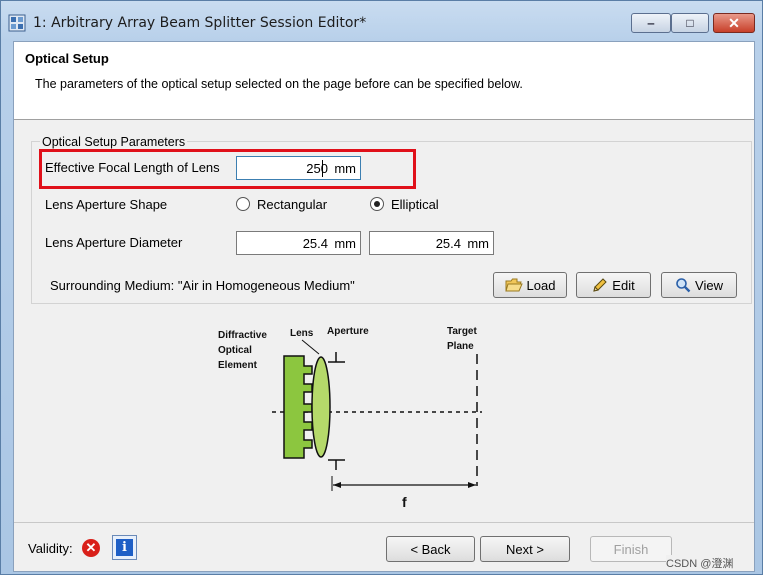  I want to click on target-label-line2: Plane, so click(460, 346).